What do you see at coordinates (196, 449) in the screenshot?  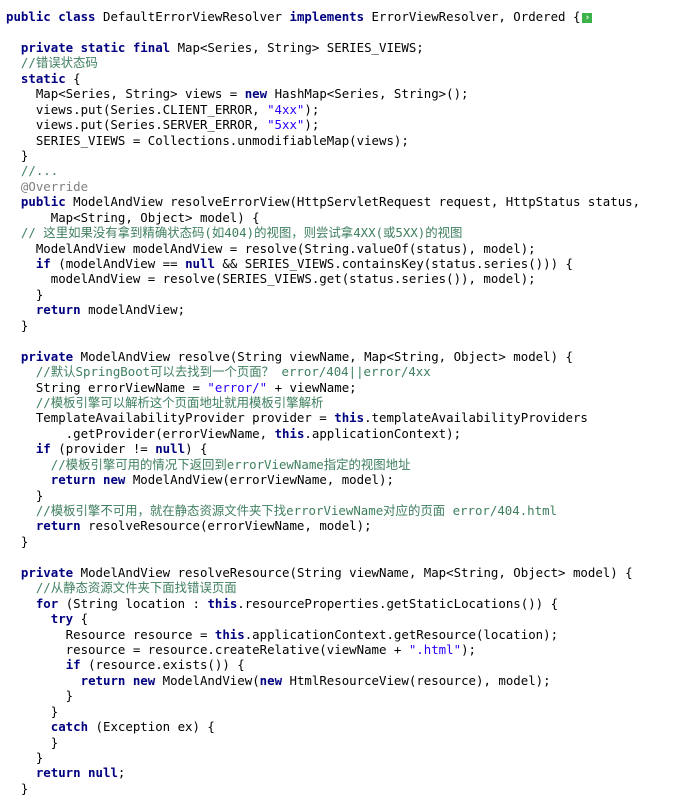 I see `code-token: ) {` at bounding box center [196, 449].